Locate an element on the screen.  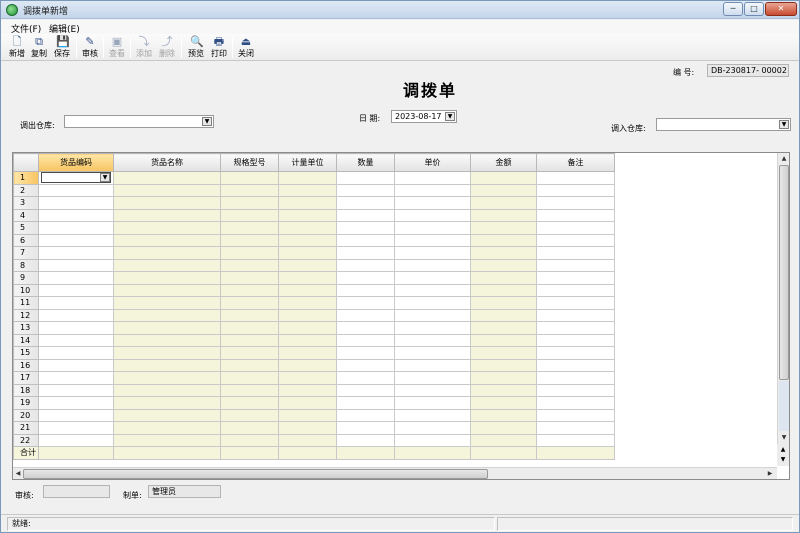
table-row: 14 is located at coordinates (314, 340).